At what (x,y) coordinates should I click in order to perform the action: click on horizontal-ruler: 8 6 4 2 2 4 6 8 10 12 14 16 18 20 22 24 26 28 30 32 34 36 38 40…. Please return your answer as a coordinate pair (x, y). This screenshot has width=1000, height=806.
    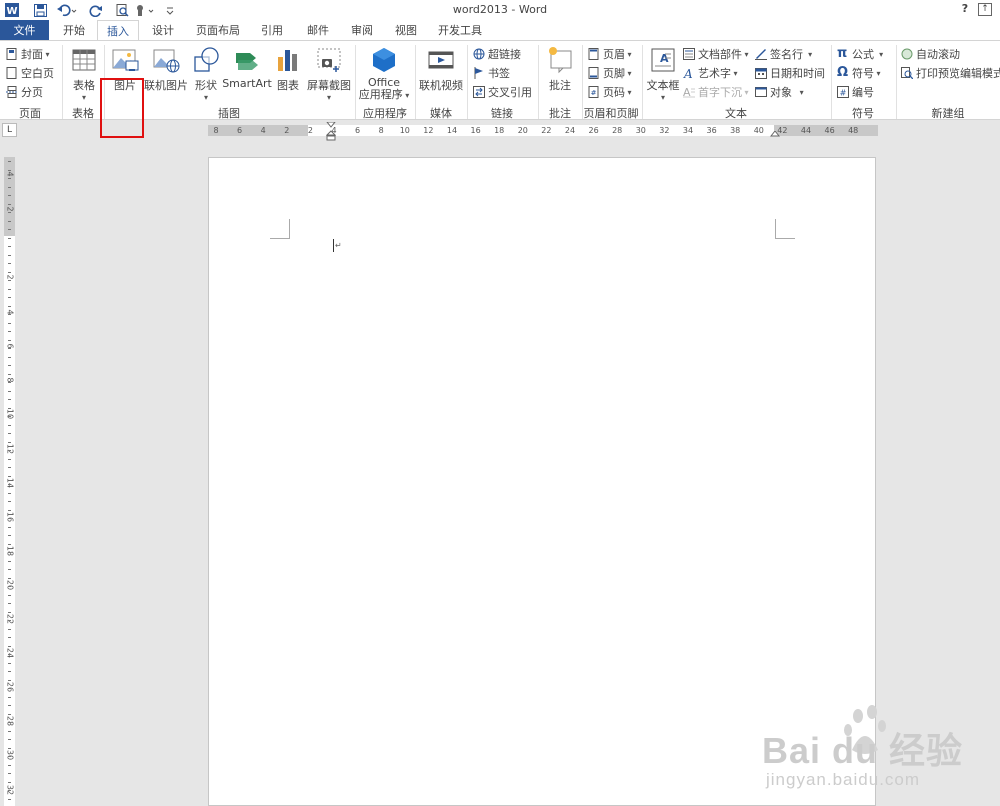
    Looking at the image, I should click on (543, 131).